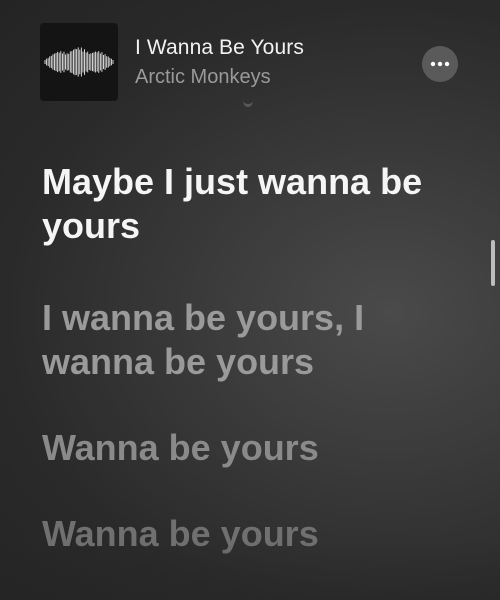 The image size is (500, 600). What do you see at coordinates (219, 48) in the screenshot?
I see `song-title: I Wanna Be Yours` at bounding box center [219, 48].